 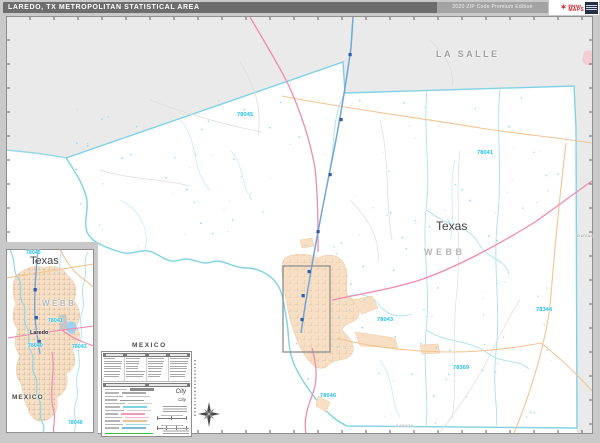 What do you see at coordinates (220, 7) in the screenshot?
I see `map-title: LAREDO, TX METROPOLITAN STATISTICAL AREA` at bounding box center [220, 7].